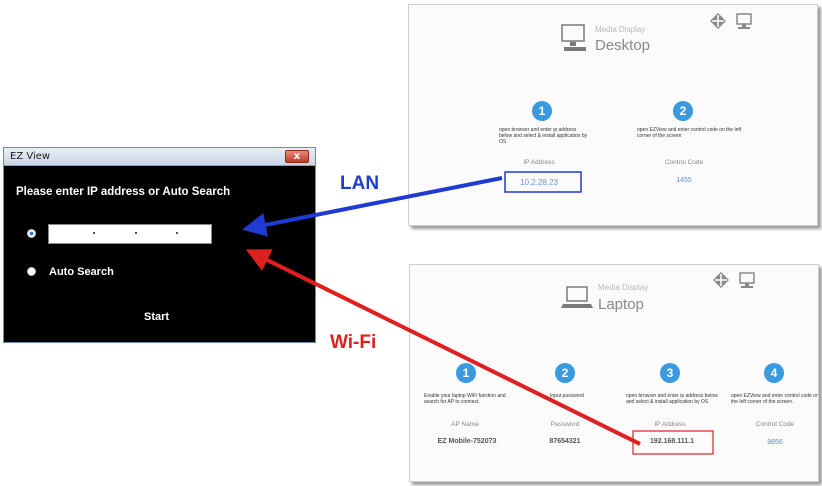 This screenshot has height=486, width=822. What do you see at coordinates (360, 183) in the screenshot?
I see `lan-label: LAN` at bounding box center [360, 183].